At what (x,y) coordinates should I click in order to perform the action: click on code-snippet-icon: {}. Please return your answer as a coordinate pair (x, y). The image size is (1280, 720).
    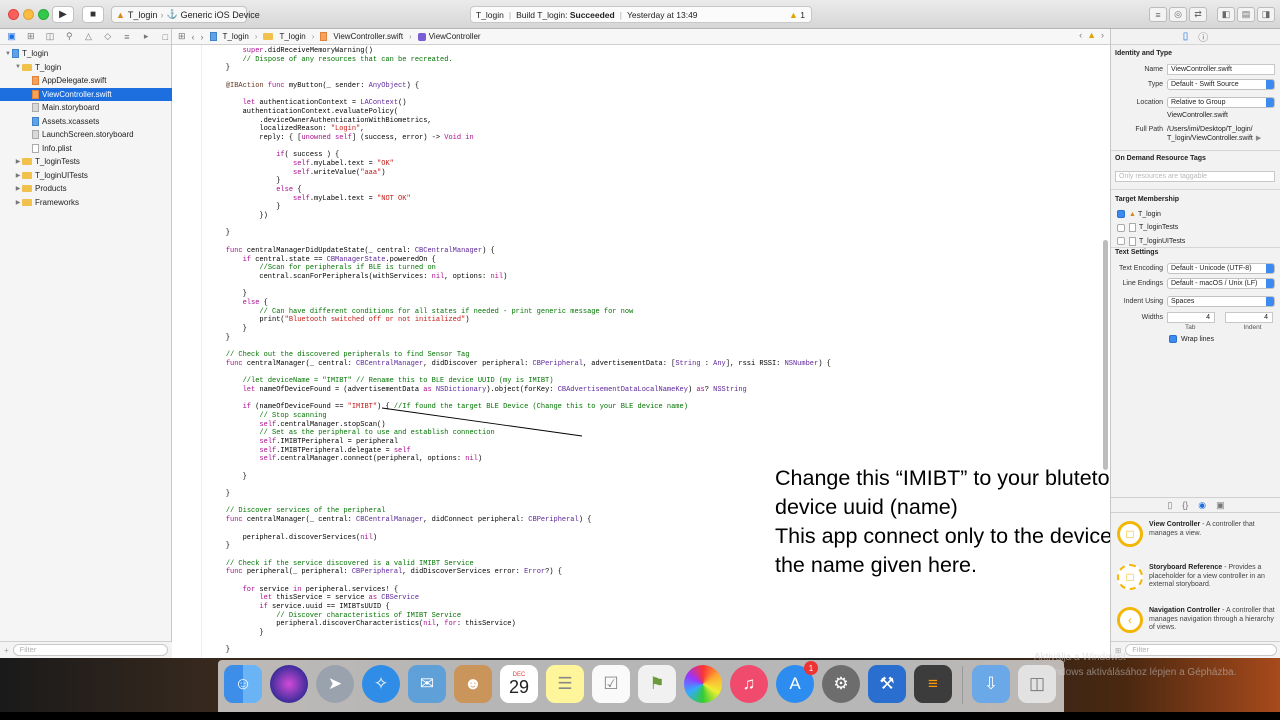
    Looking at the image, I should click on (1185, 505).